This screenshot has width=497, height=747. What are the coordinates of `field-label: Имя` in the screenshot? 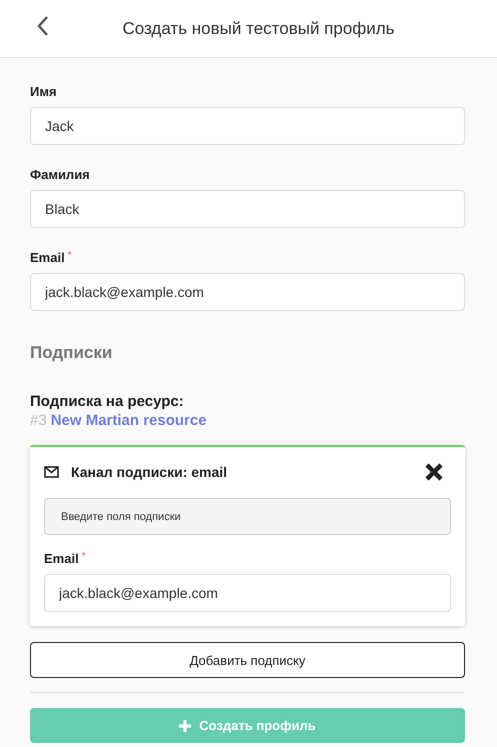 It's located at (43, 91).